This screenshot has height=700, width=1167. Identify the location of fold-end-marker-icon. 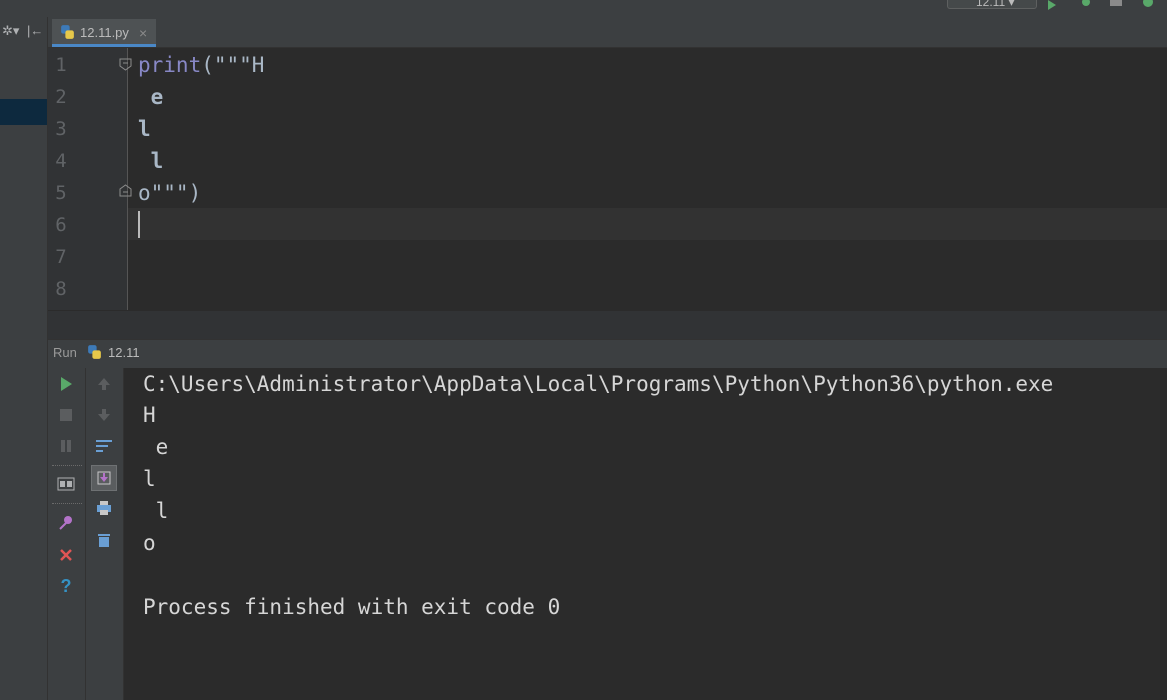
(125, 190).